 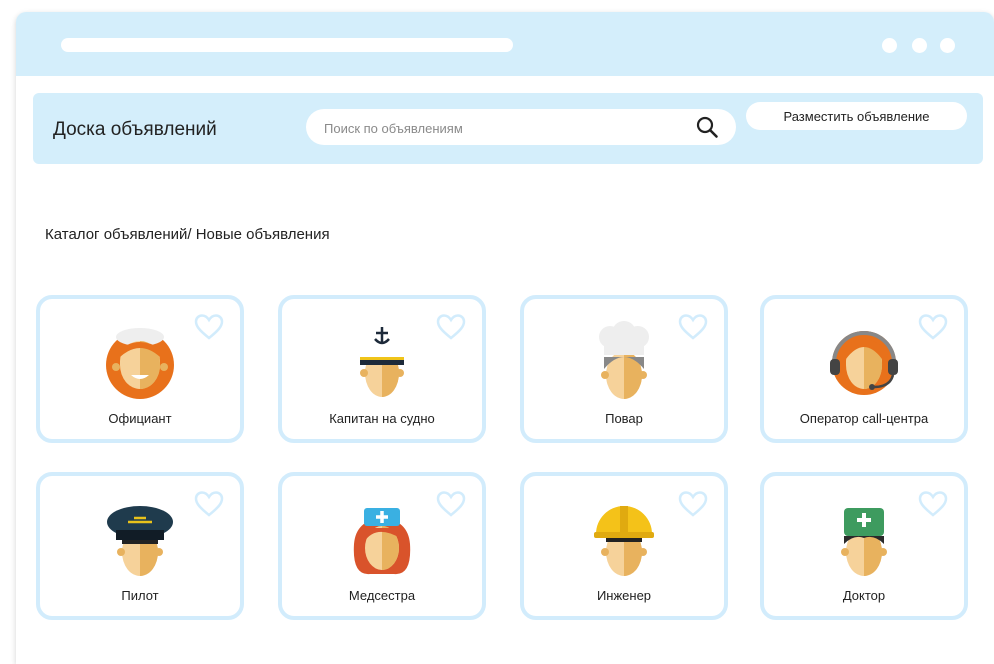 I want to click on site-header: Доска объявлений Разместить объявление, so click(x=508, y=128).